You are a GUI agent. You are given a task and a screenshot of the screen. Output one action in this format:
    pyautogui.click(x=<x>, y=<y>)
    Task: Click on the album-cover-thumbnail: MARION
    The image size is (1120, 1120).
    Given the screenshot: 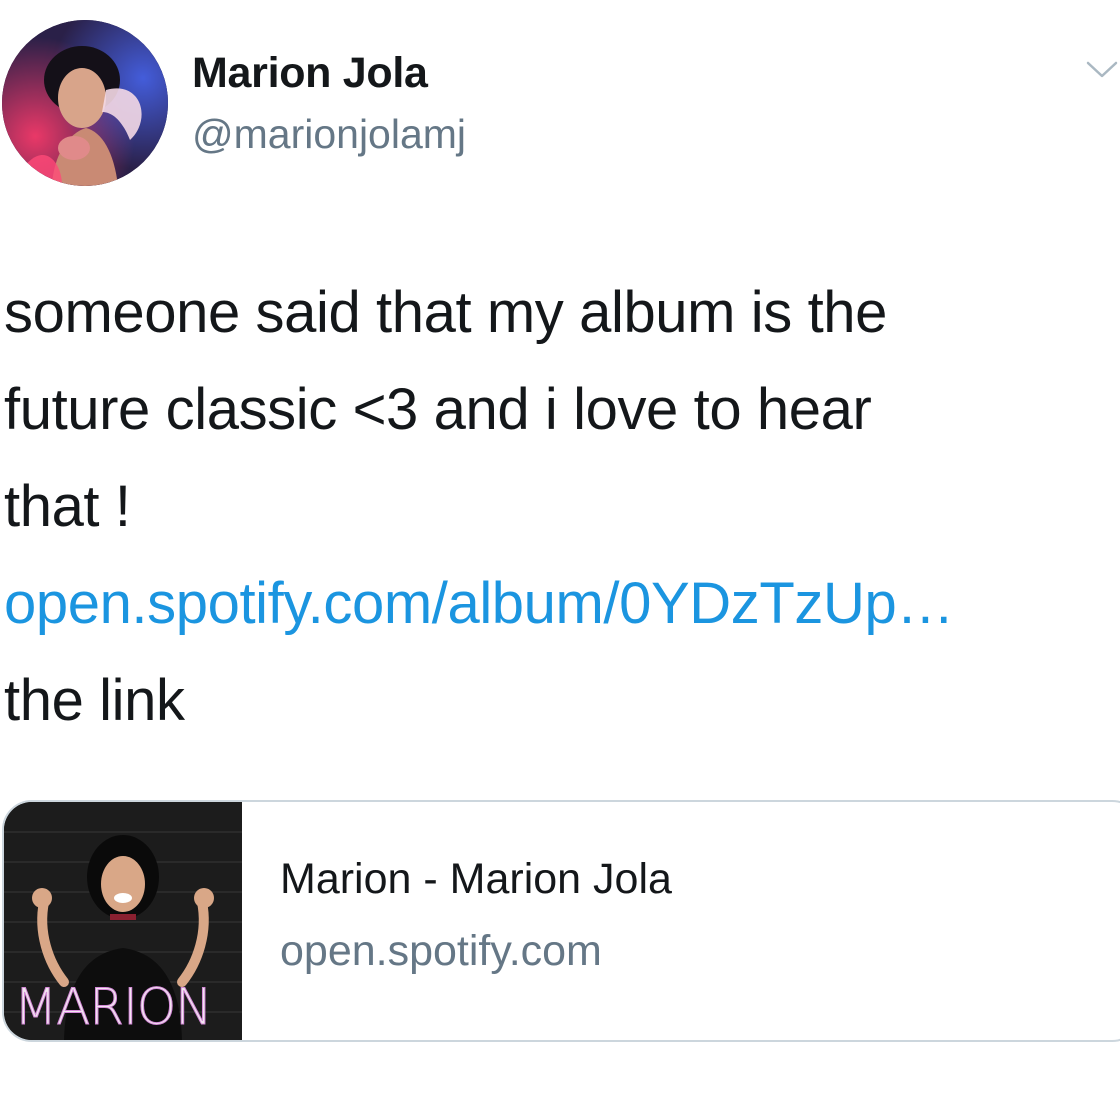 What is the action you would take?
    pyautogui.click(x=123, y=921)
    